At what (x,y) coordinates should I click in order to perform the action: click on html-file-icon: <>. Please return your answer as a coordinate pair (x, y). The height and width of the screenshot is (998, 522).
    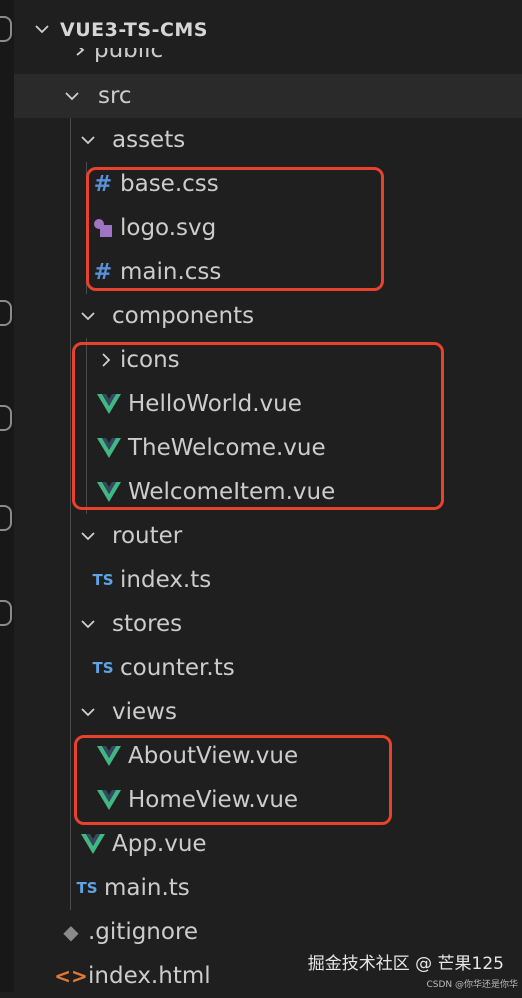
    Looking at the image, I should click on (71, 976).